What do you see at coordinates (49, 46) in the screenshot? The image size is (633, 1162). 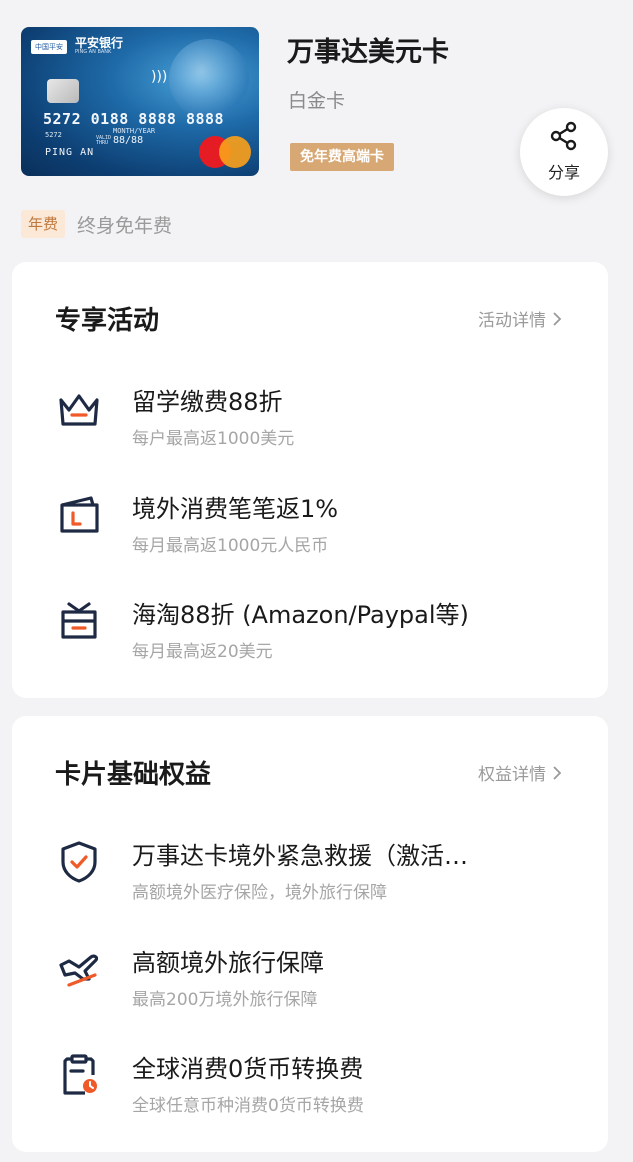 I see `bank-logo: 中国平安` at bounding box center [49, 46].